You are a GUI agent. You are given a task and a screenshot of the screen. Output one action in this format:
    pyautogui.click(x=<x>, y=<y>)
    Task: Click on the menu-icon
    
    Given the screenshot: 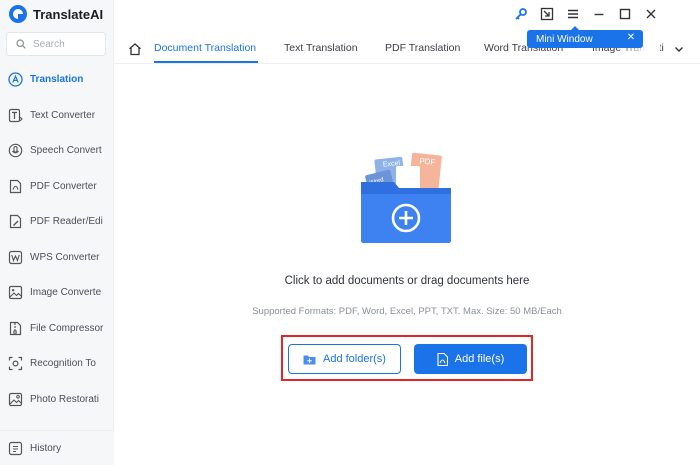 What is the action you would take?
    pyautogui.click(x=573, y=14)
    